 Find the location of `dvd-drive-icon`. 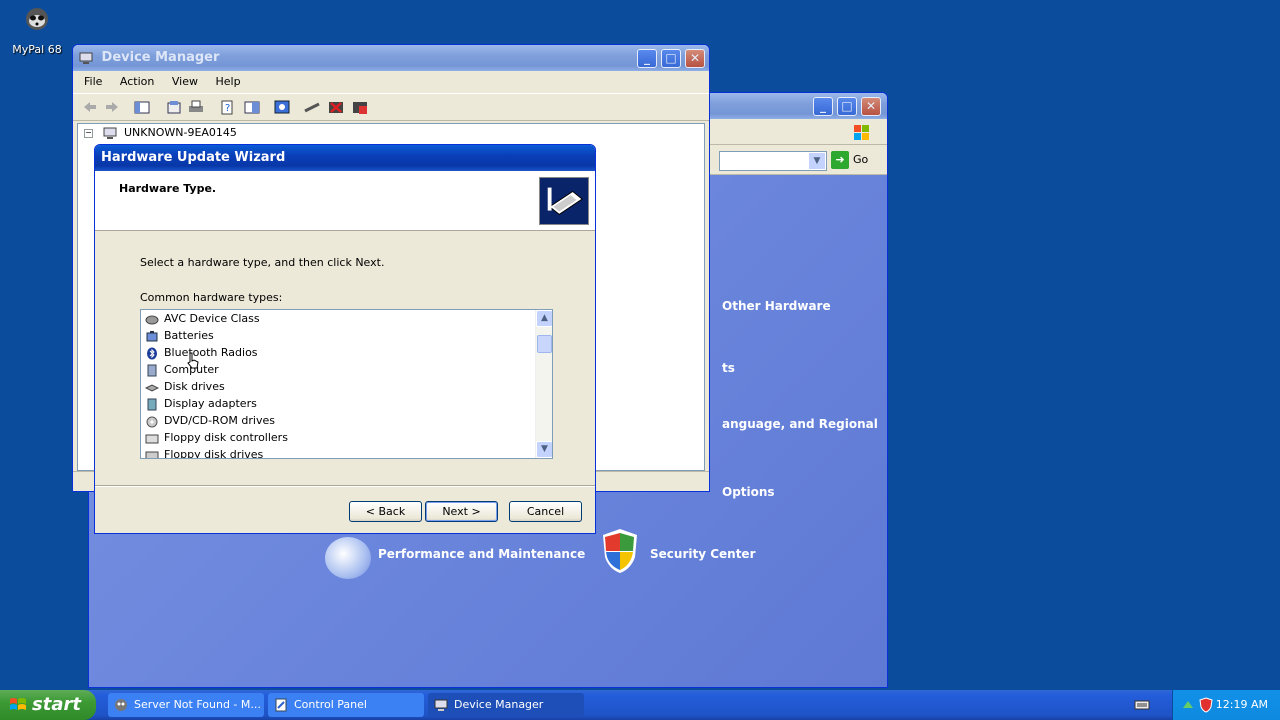

dvd-drive-icon is located at coordinates (152, 421).